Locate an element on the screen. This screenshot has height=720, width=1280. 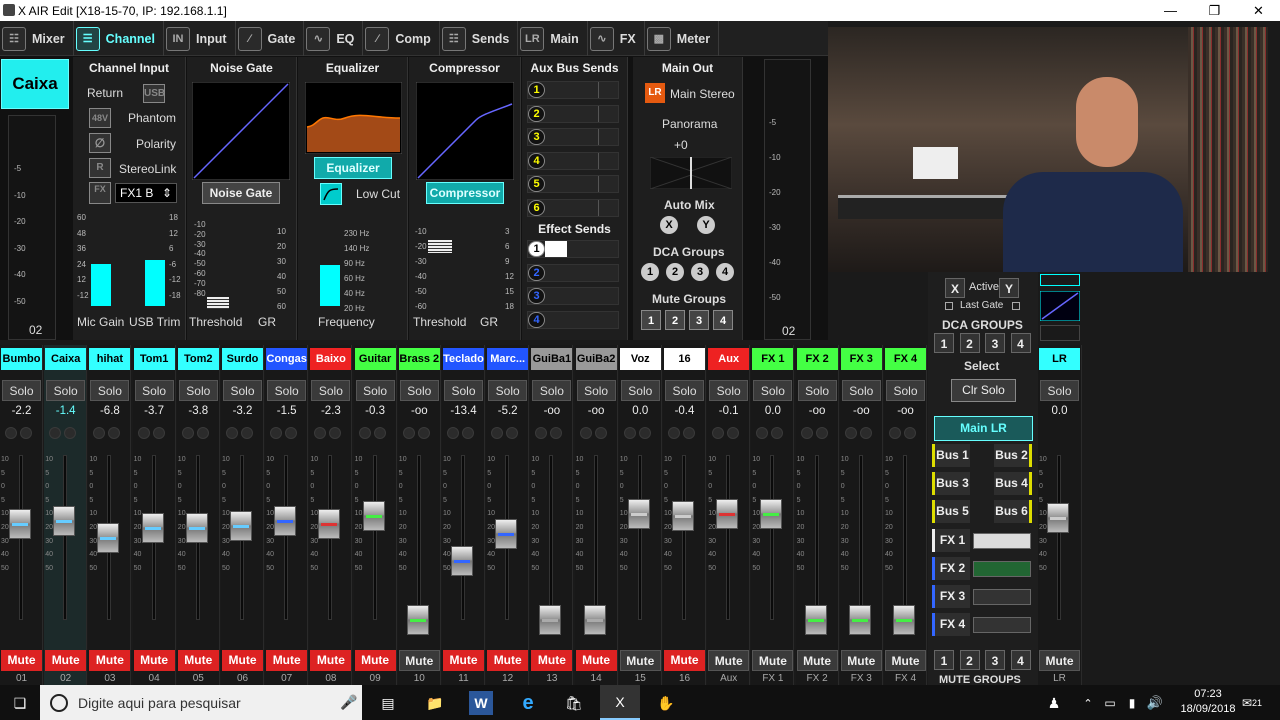
mute-button-lr: Mute is located at coordinates (1059, 660).